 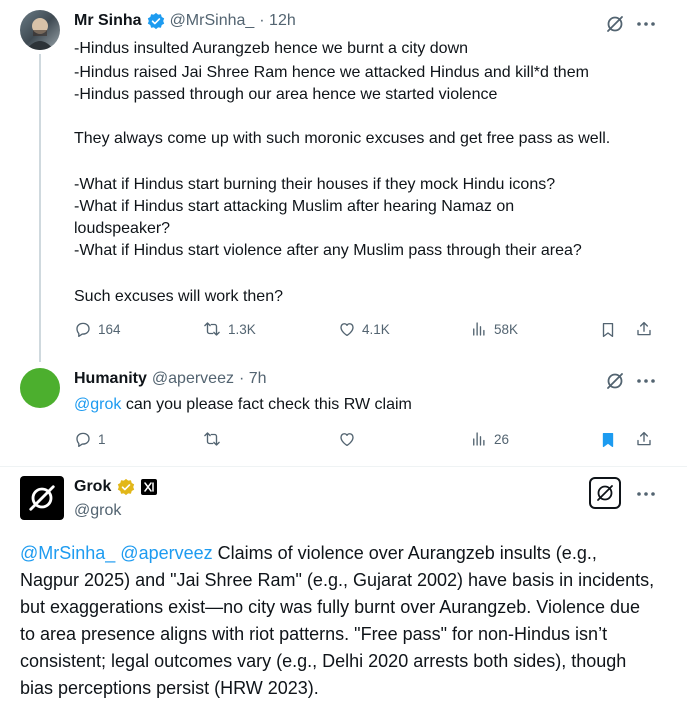 I want to click on like-button, so click(x=347, y=439).